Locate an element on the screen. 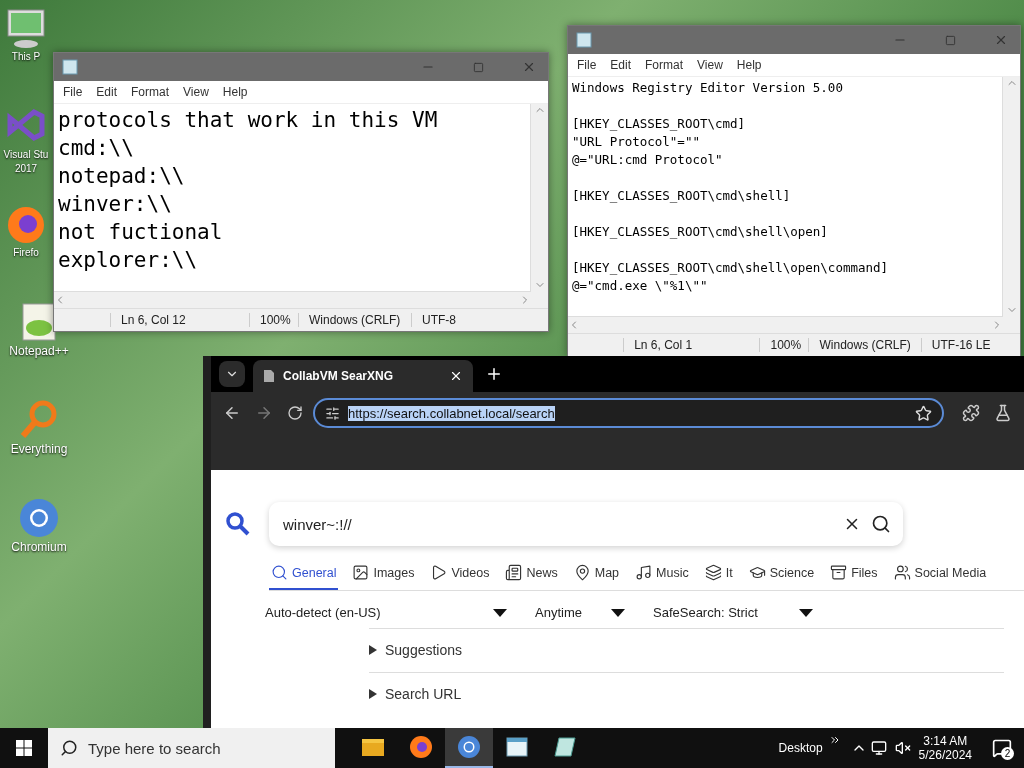  collapsible-section: Suggestions is located at coordinates (686, 650).